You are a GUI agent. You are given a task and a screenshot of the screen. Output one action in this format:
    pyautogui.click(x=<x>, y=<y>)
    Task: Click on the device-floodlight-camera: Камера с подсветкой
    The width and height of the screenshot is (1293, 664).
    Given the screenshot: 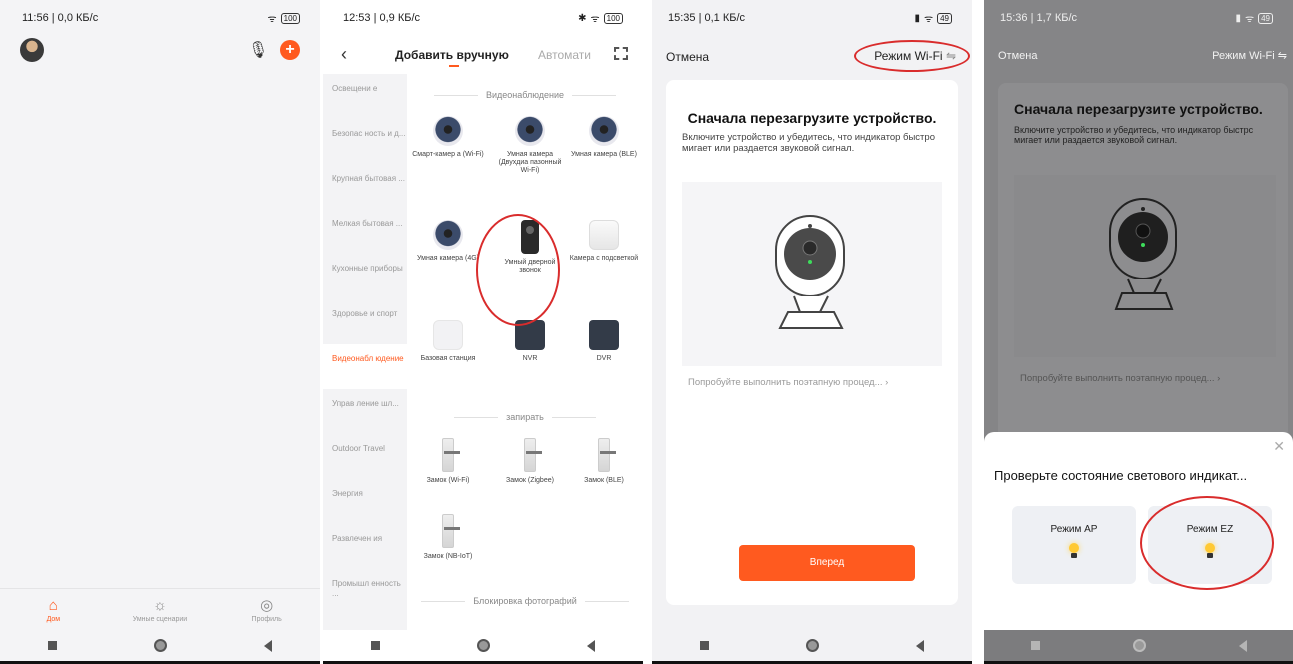 What is the action you would take?
    pyautogui.click(x=604, y=241)
    